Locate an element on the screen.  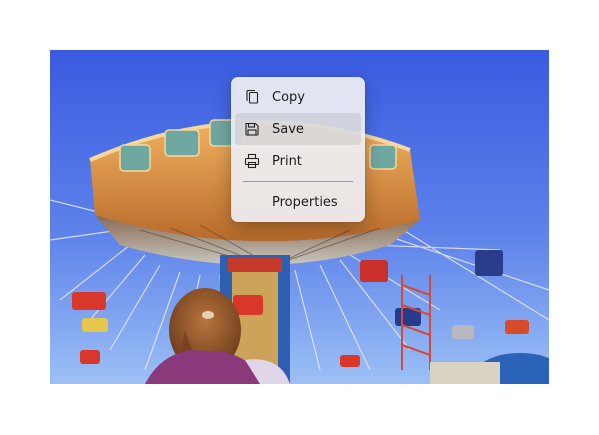
menu-item-copy: Copy is located at coordinates (298, 97).